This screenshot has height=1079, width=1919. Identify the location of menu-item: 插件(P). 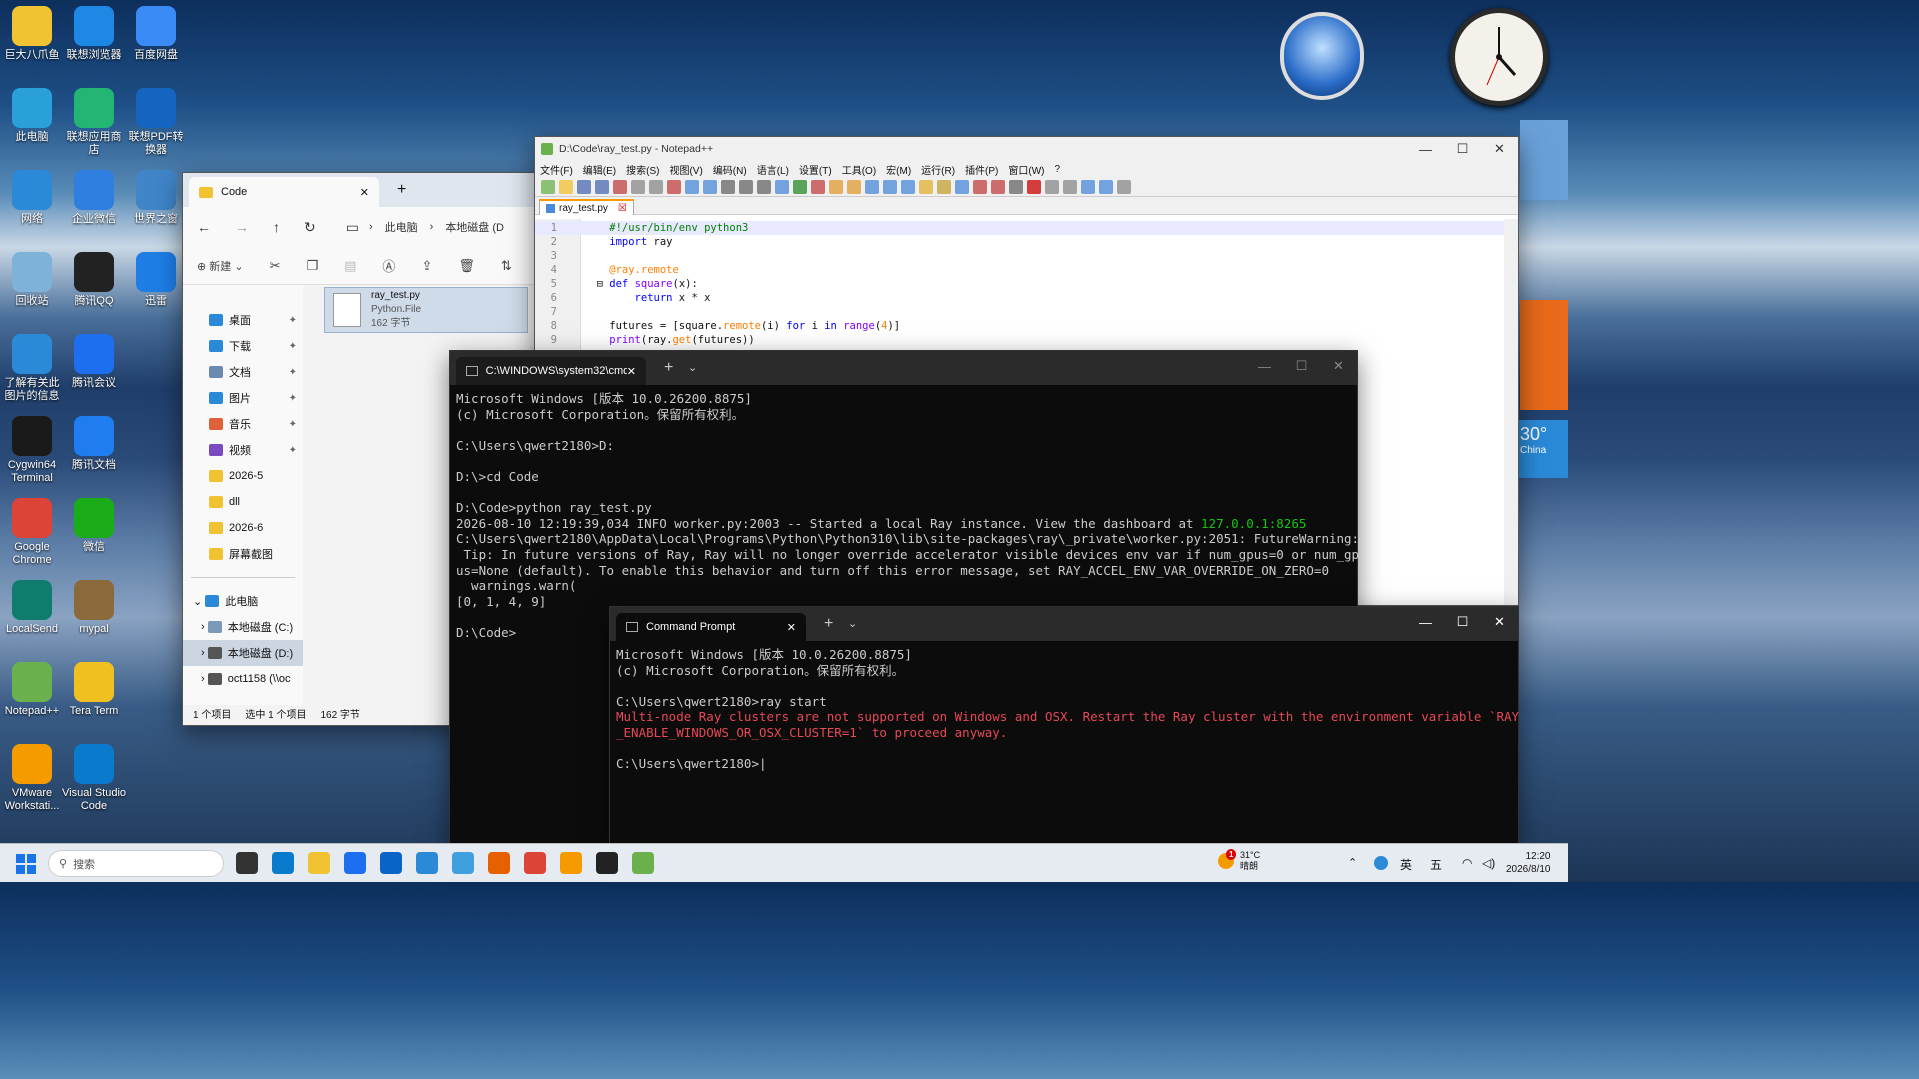
(981, 169).